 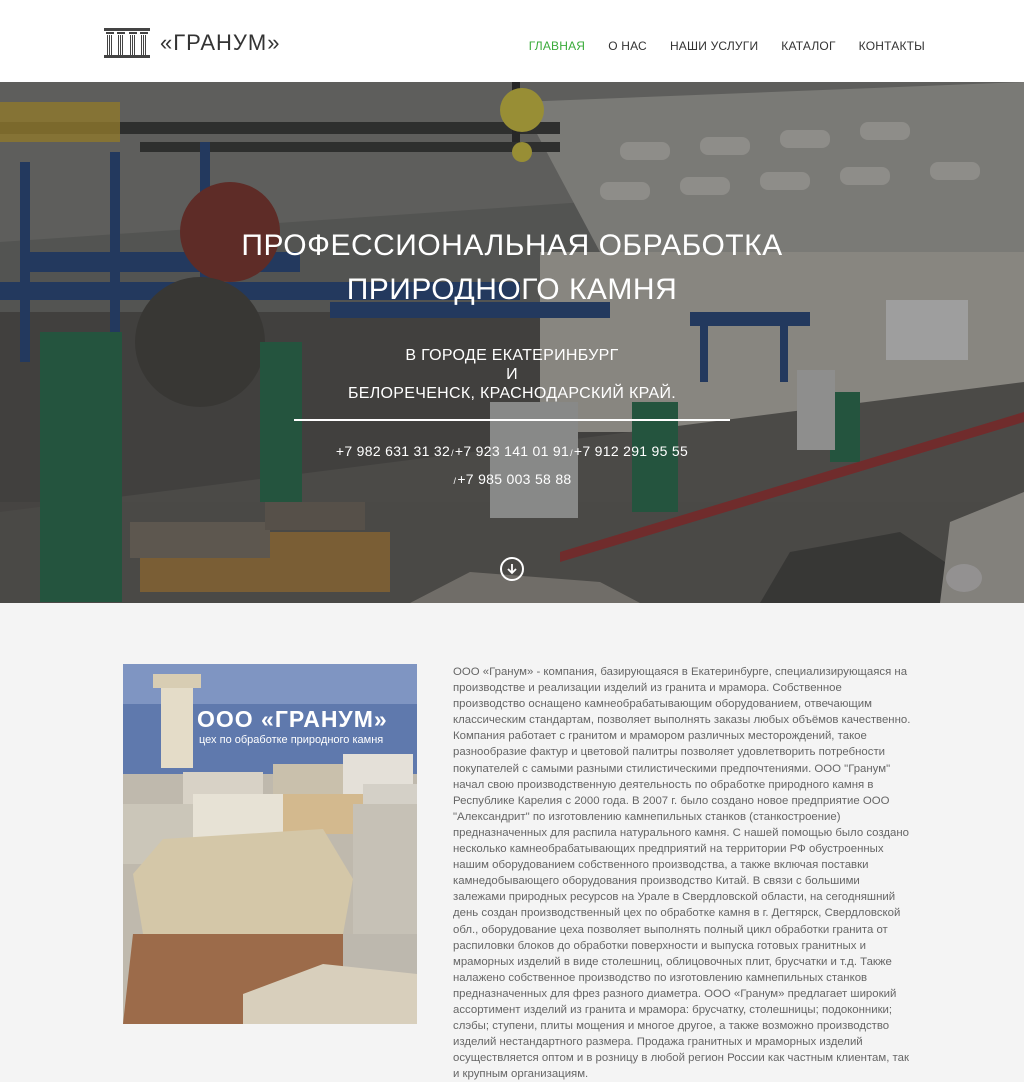 What do you see at coordinates (220, 42) in the screenshot?
I see `logo-text: «ГРАНУМ»` at bounding box center [220, 42].